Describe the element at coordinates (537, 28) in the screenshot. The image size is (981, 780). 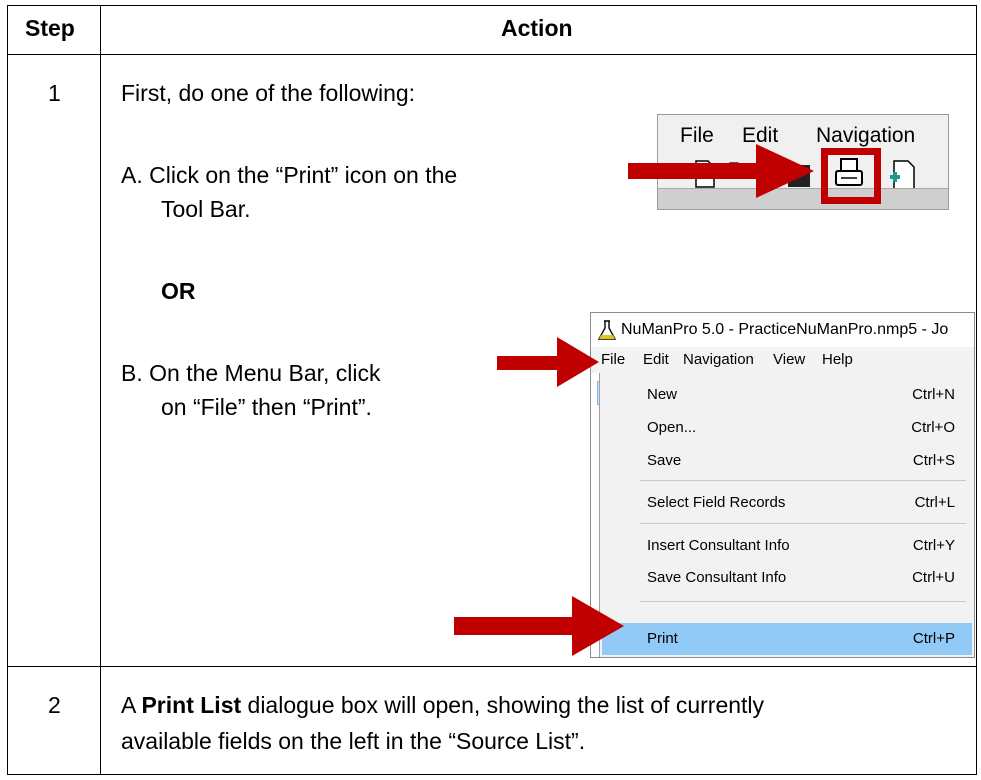
I see `action-header: Action` at that location.